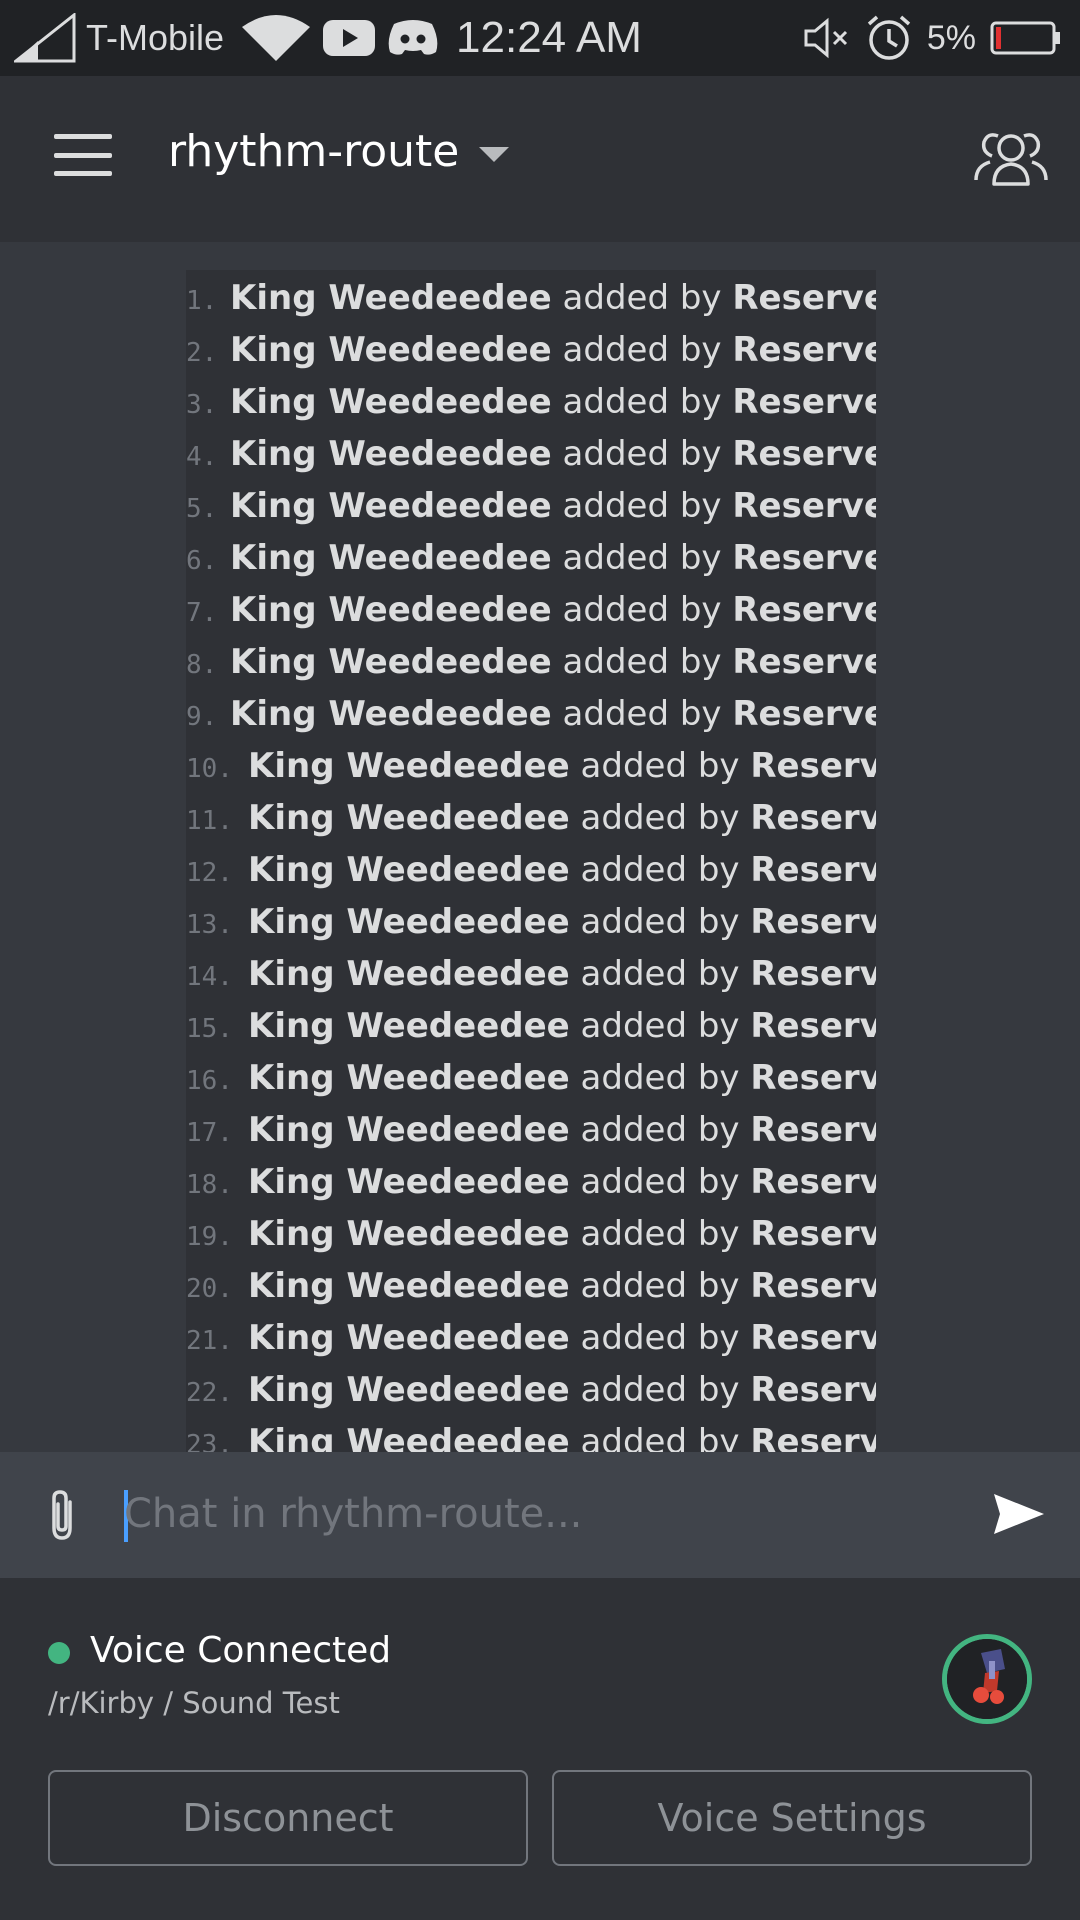  Describe the element at coordinates (531, 772) in the screenshot. I see `queue-line: 10. King Weedeedee added by Reserved` at that location.